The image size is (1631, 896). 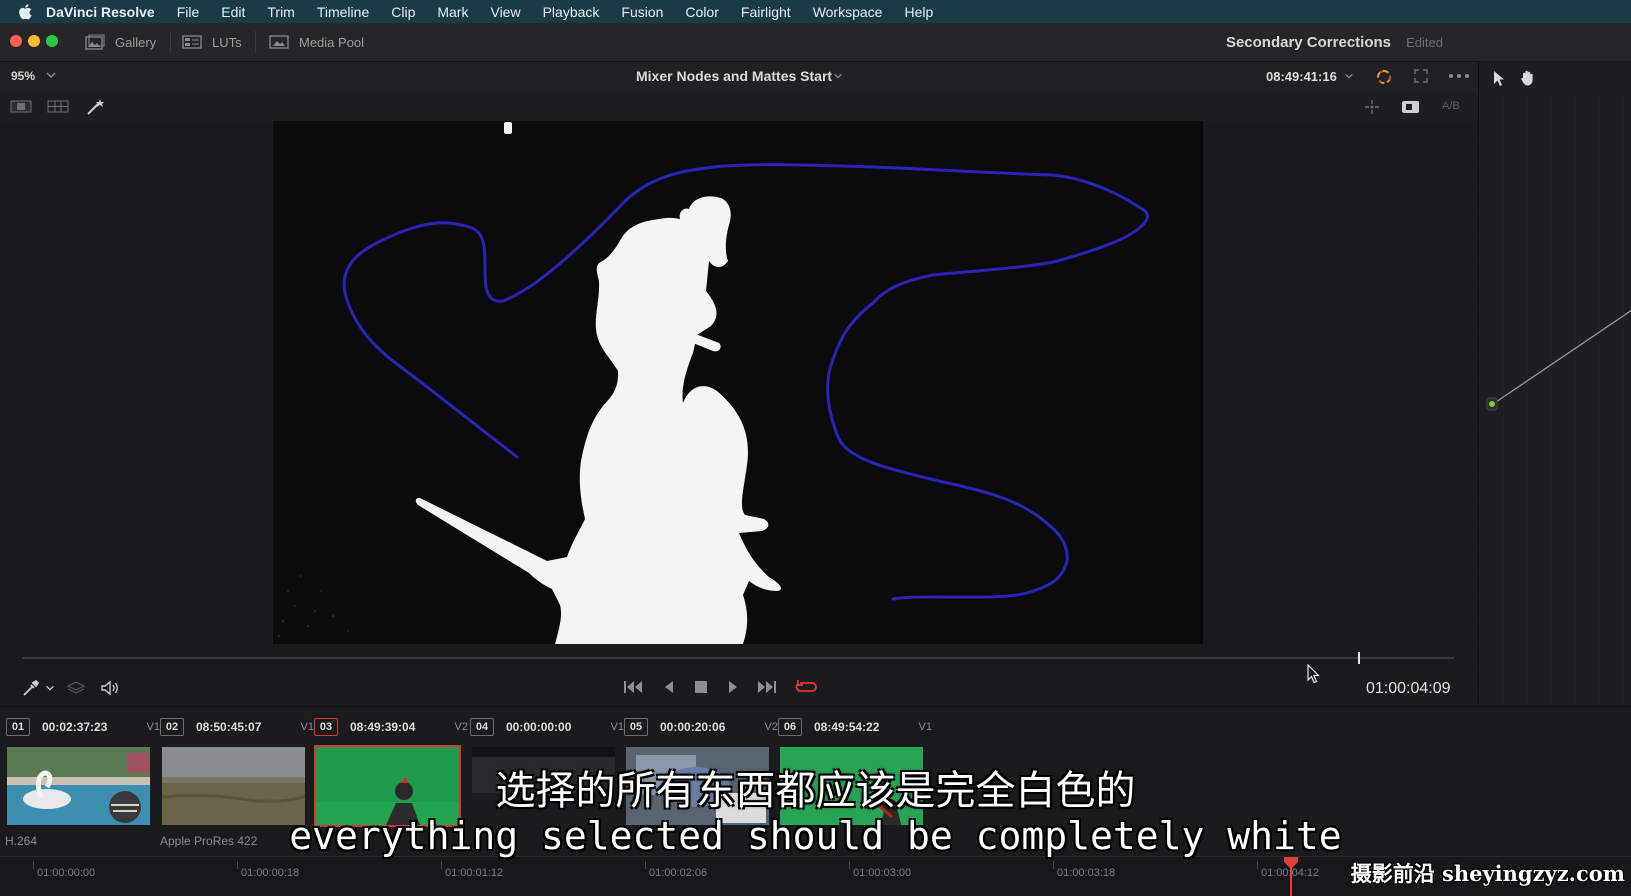 I want to click on menu-workspace: Workspace, so click(x=848, y=12).